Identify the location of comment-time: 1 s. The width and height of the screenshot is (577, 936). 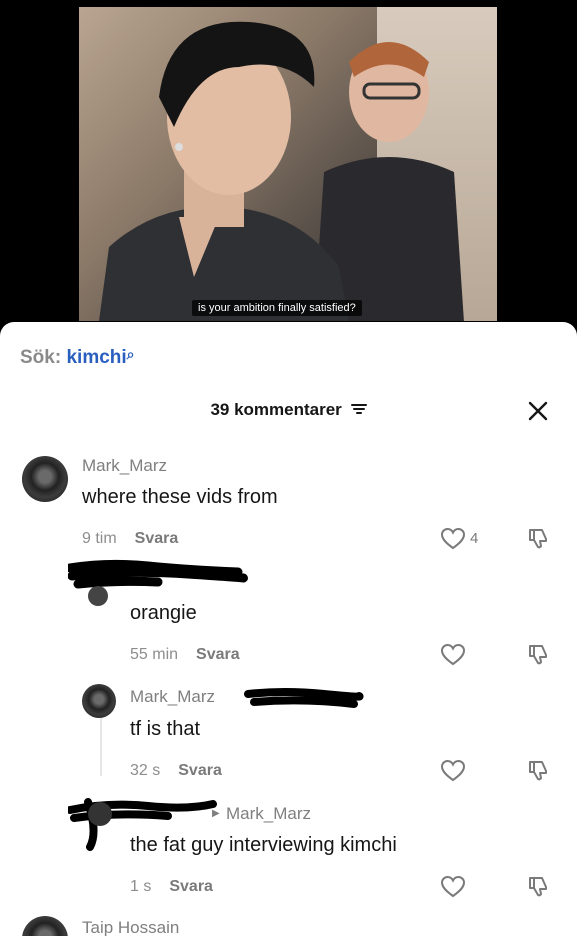
(141, 886).